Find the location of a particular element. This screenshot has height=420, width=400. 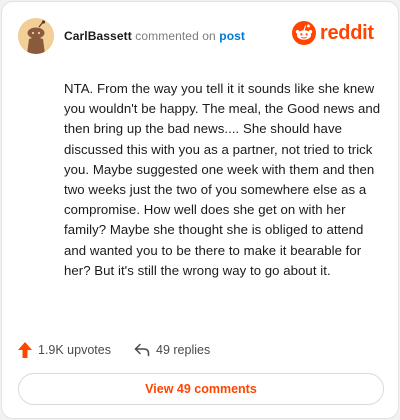

avatar is located at coordinates (36, 36).